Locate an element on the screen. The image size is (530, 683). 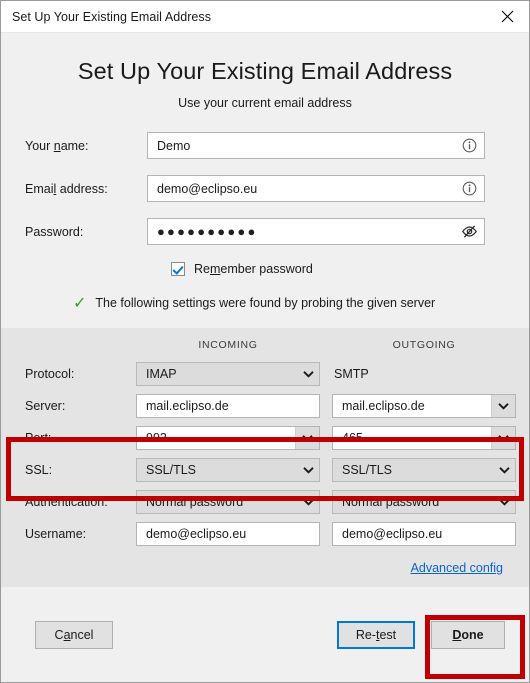
server-row: Server: mail.eclipso.de mail.eclipso.de is located at coordinates (265, 406).